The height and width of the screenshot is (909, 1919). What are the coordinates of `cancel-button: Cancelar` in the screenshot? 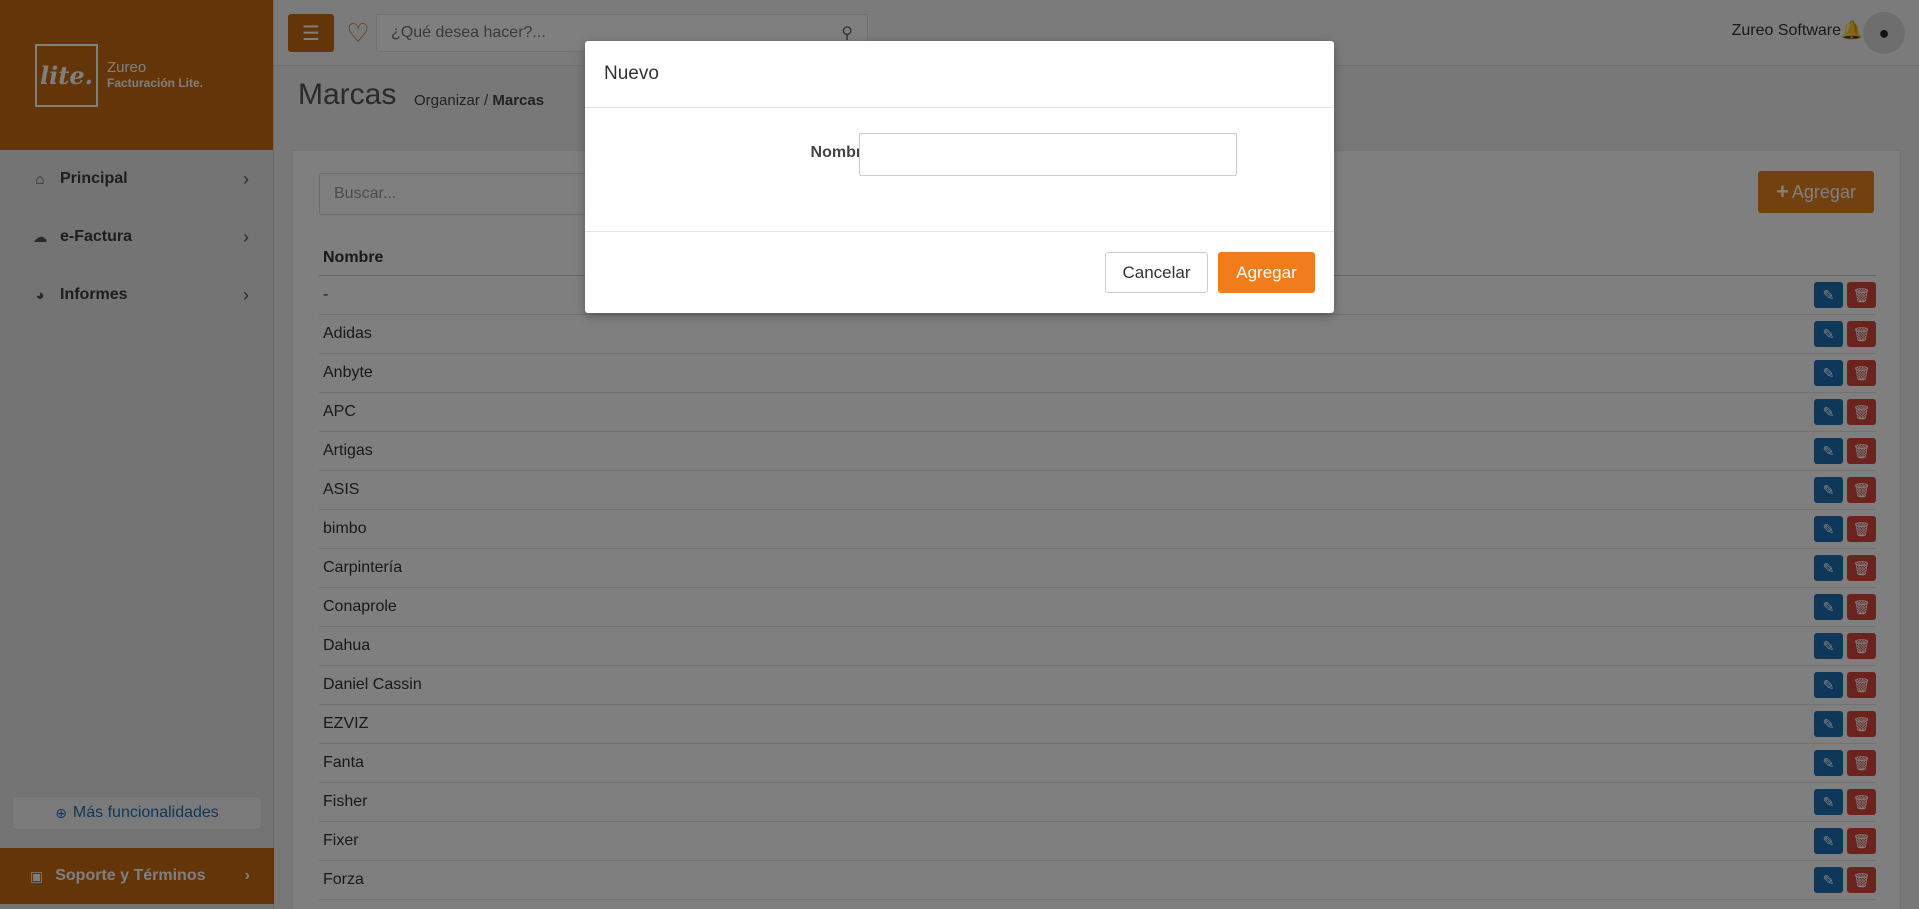 It's located at (1156, 272).